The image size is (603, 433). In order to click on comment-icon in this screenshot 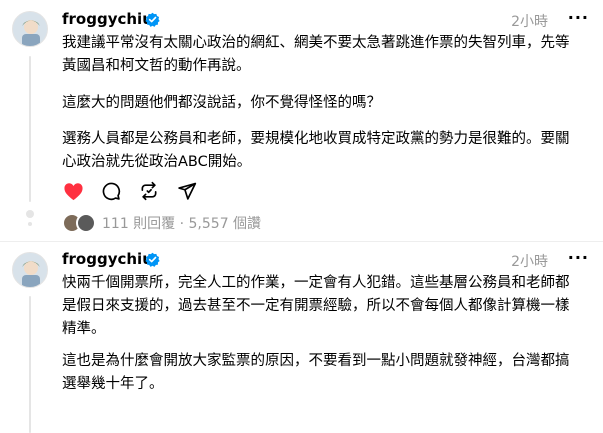, I will do `click(111, 191)`.